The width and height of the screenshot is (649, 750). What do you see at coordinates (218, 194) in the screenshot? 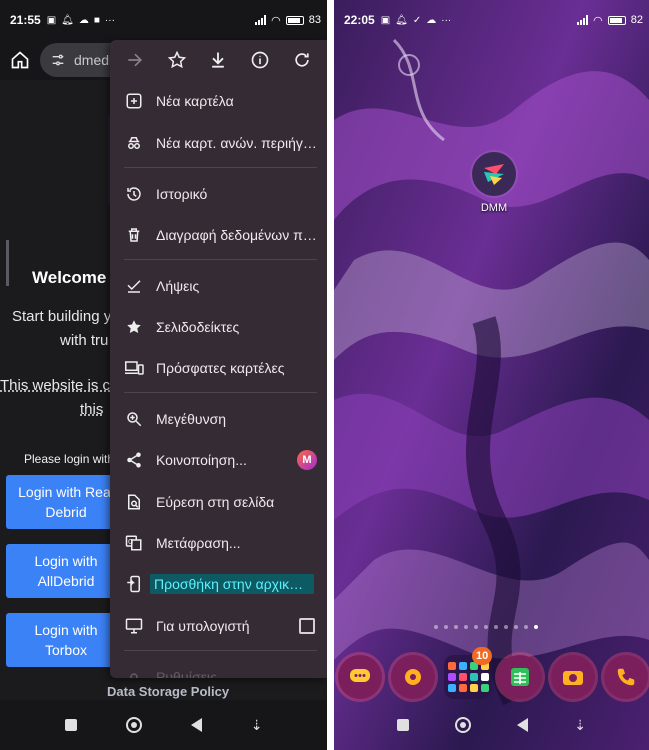
I see `menu-history: Ιστορικό` at bounding box center [218, 194].